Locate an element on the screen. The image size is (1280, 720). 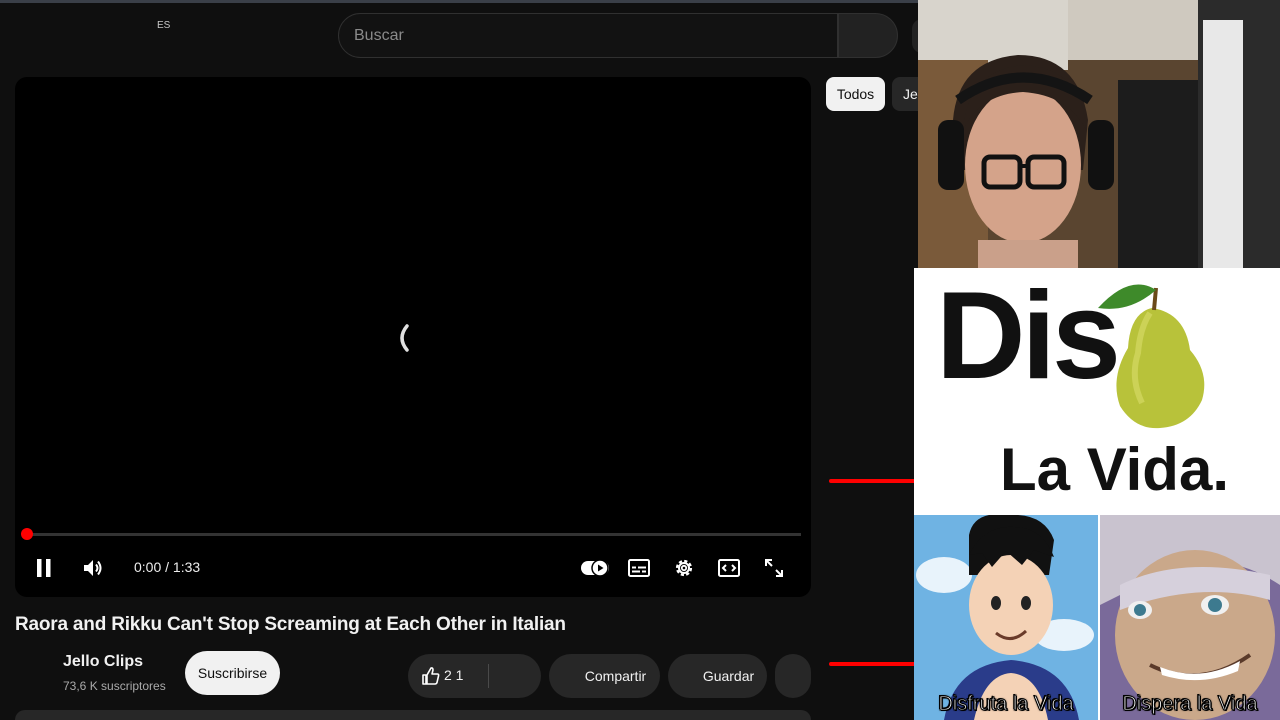
subtitles-icon is located at coordinates (639, 568).